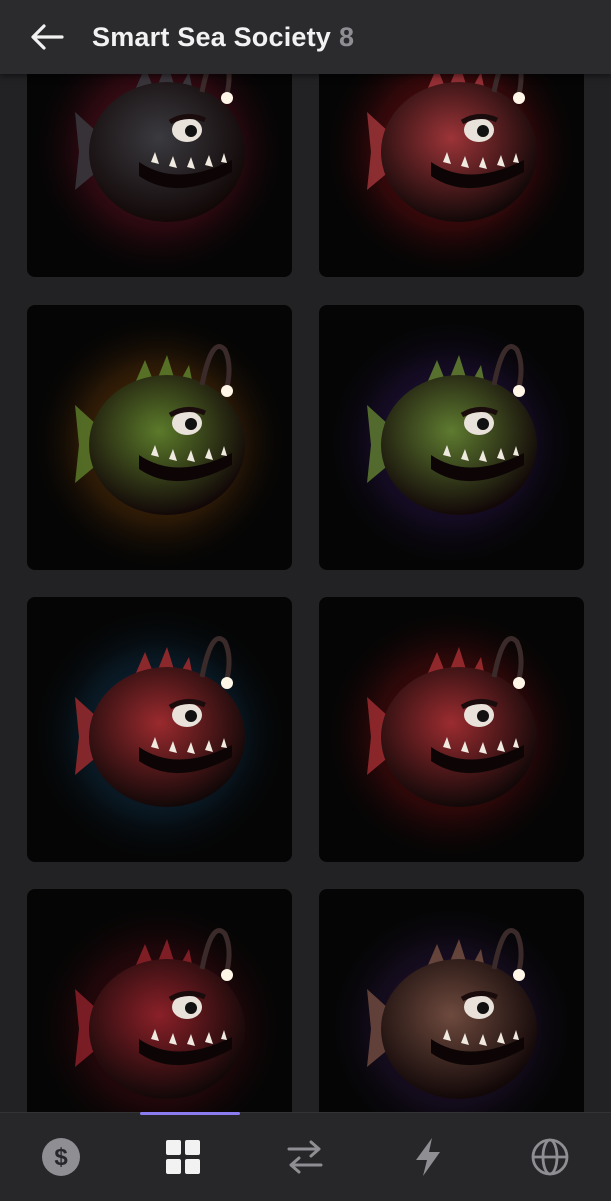  I want to click on grid-icon, so click(183, 1157).